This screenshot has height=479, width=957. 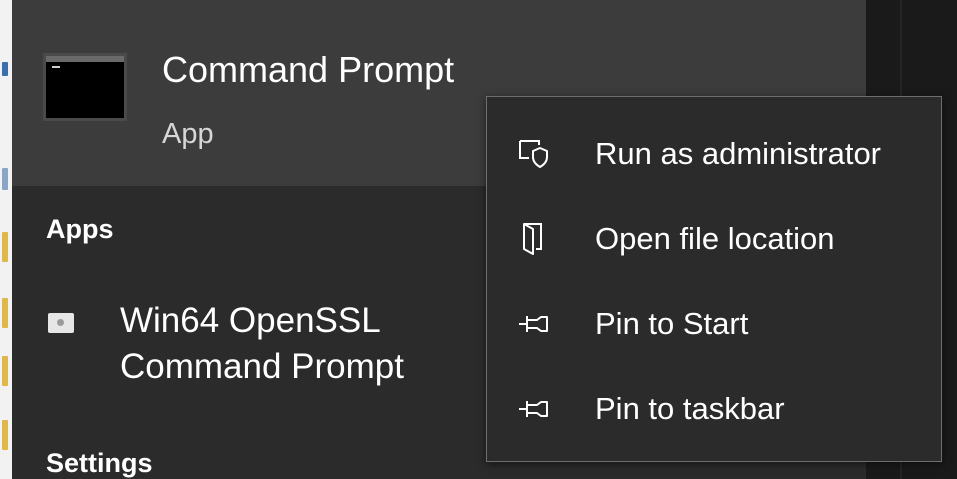 I want to click on best-match-type: App, so click(x=188, y=134).